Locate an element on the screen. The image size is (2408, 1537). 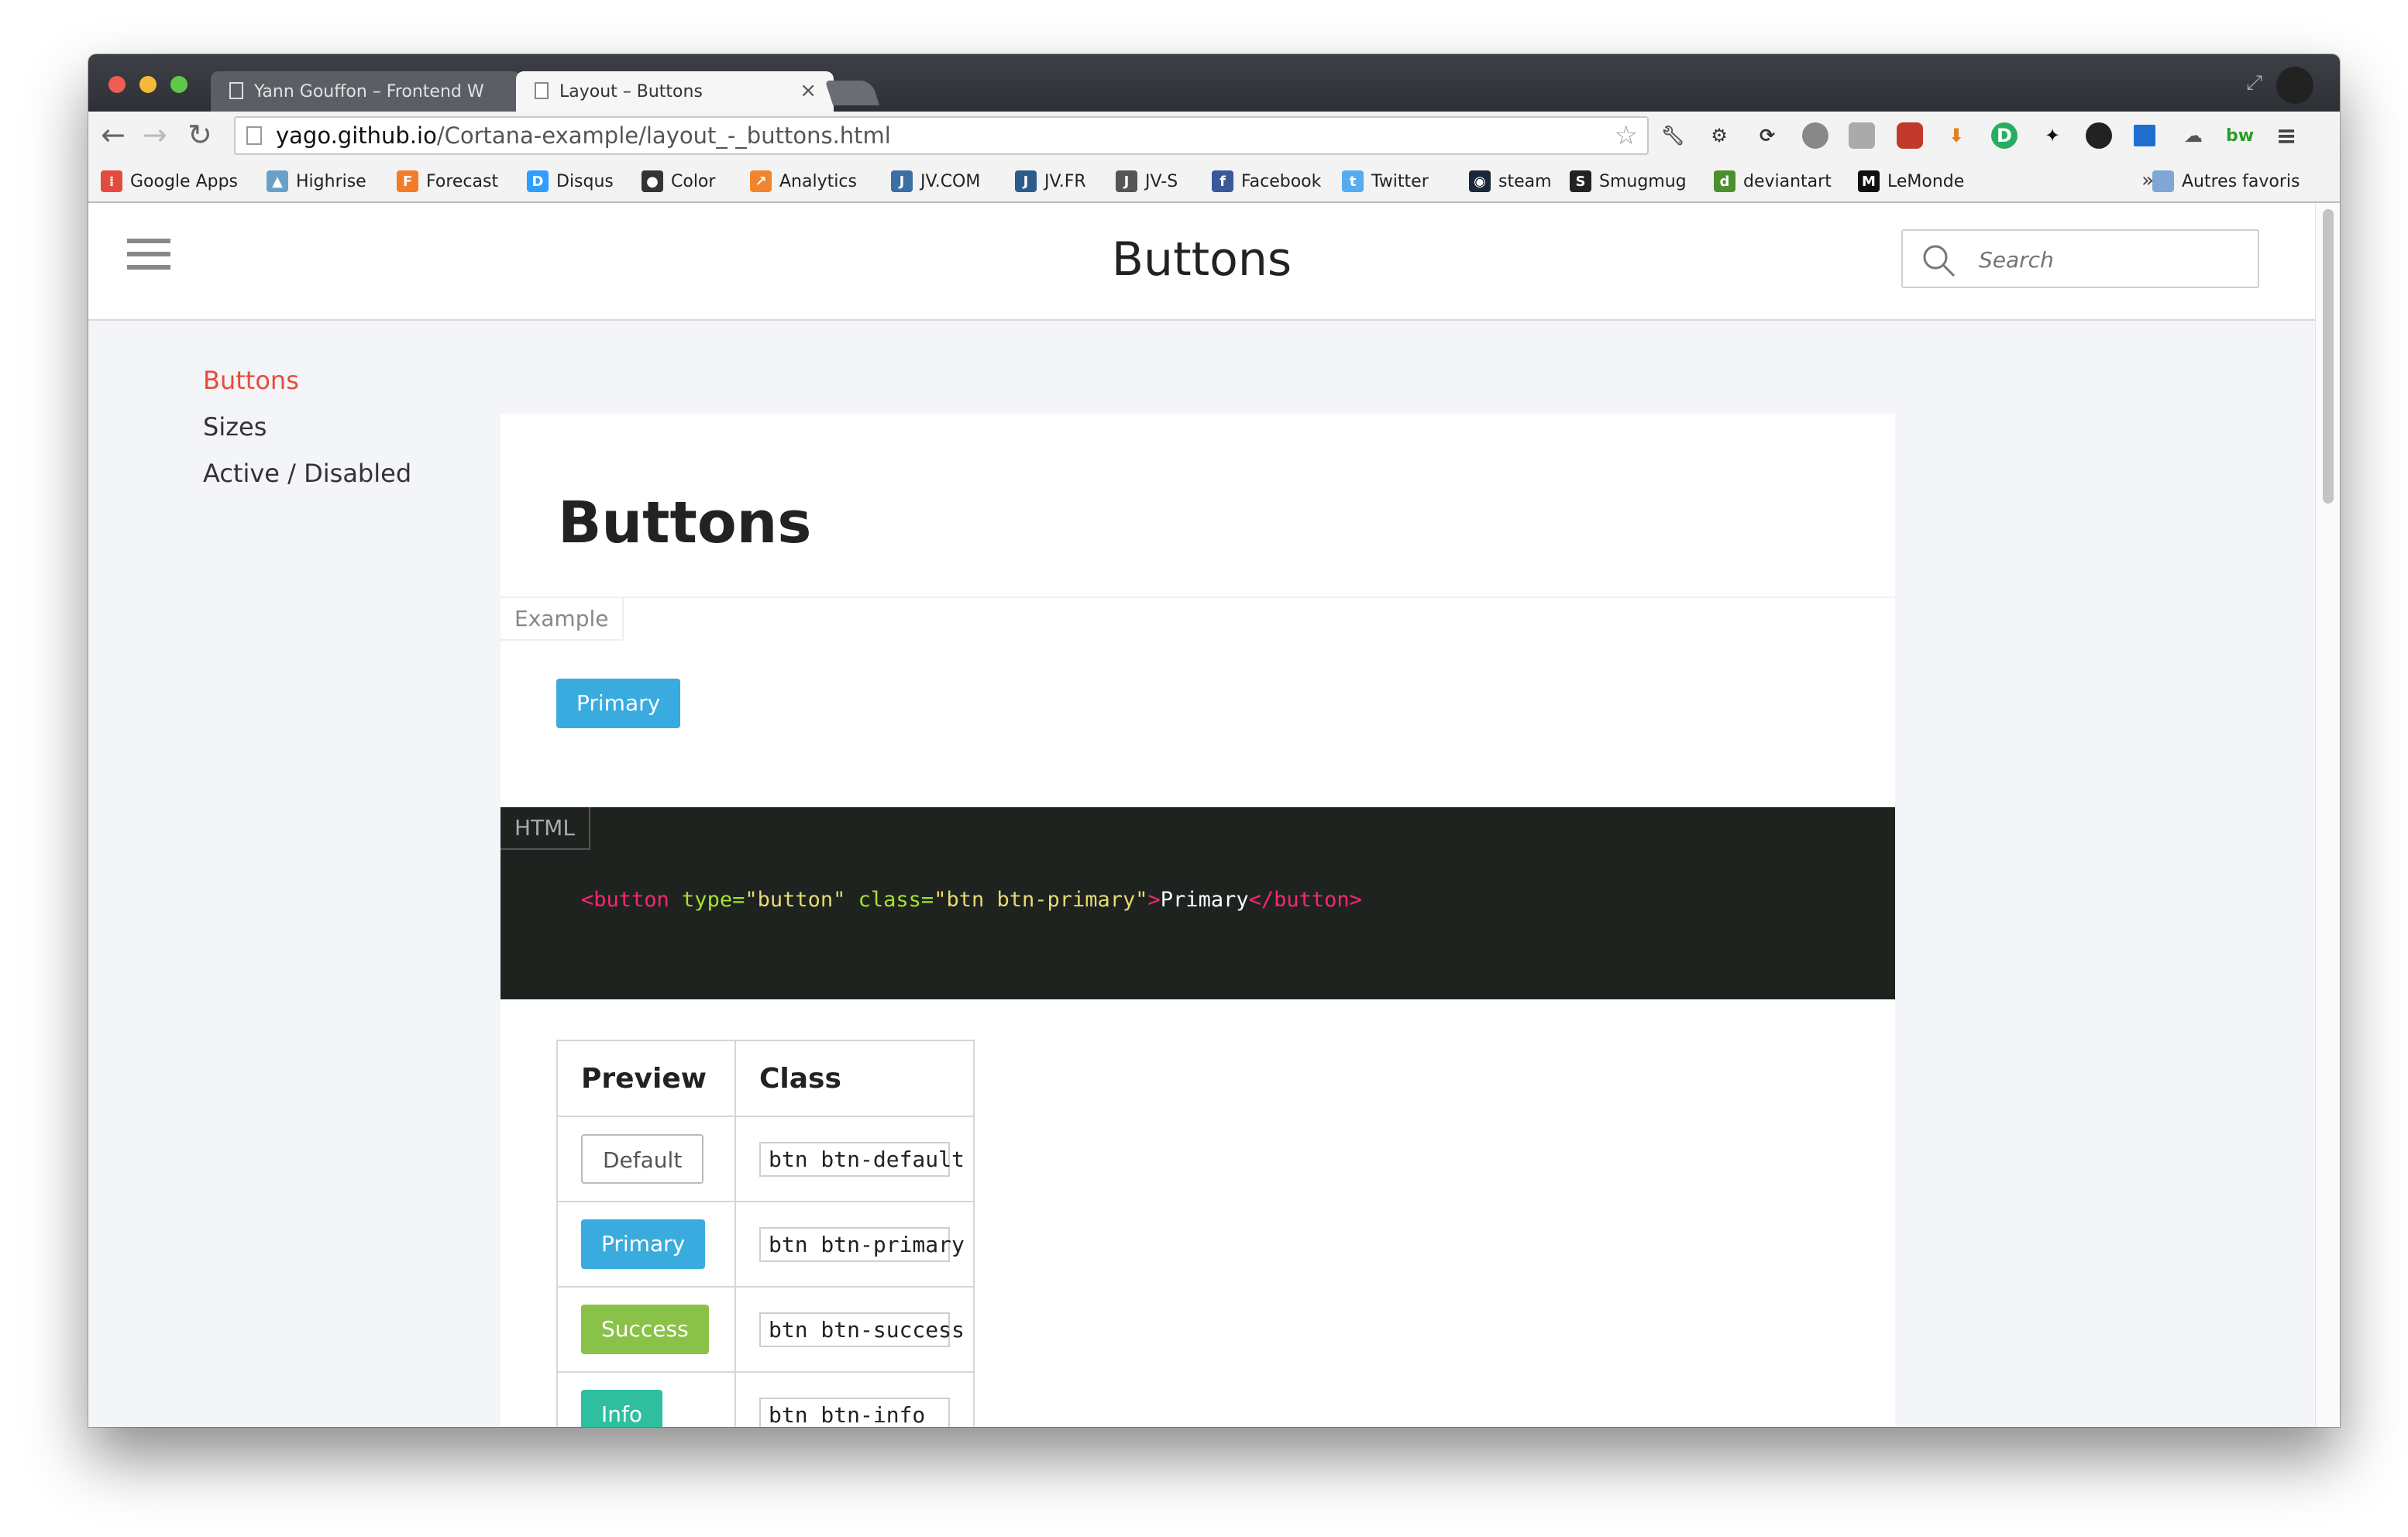
download-icon: ⬇ is located at coordinates (1956, 135).